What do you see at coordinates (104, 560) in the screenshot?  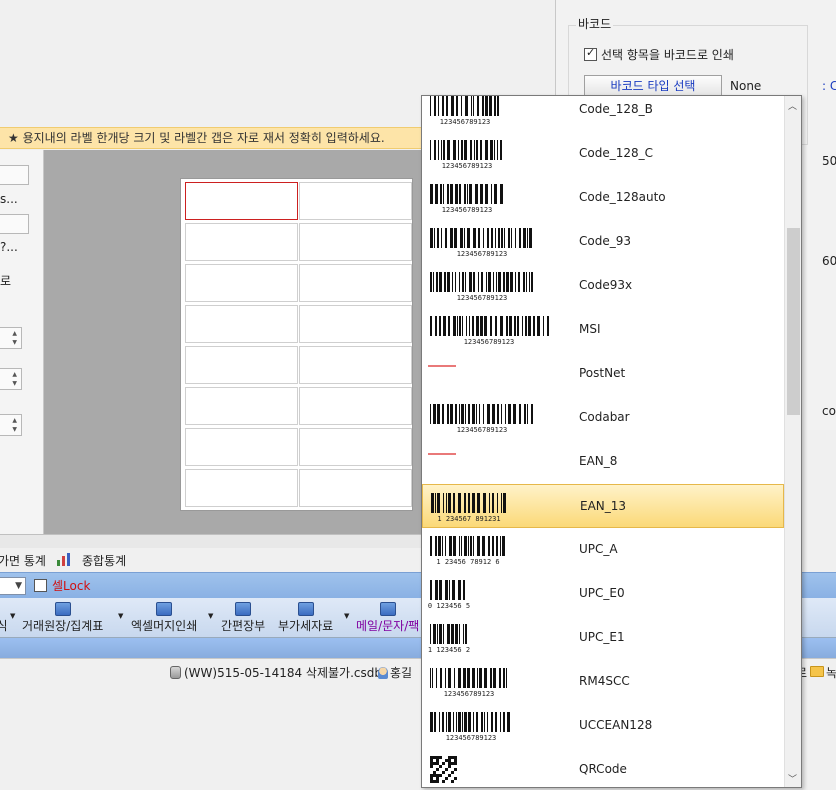 I see `tab-total-stats: 종합통계` at bounding box center [104, 560].